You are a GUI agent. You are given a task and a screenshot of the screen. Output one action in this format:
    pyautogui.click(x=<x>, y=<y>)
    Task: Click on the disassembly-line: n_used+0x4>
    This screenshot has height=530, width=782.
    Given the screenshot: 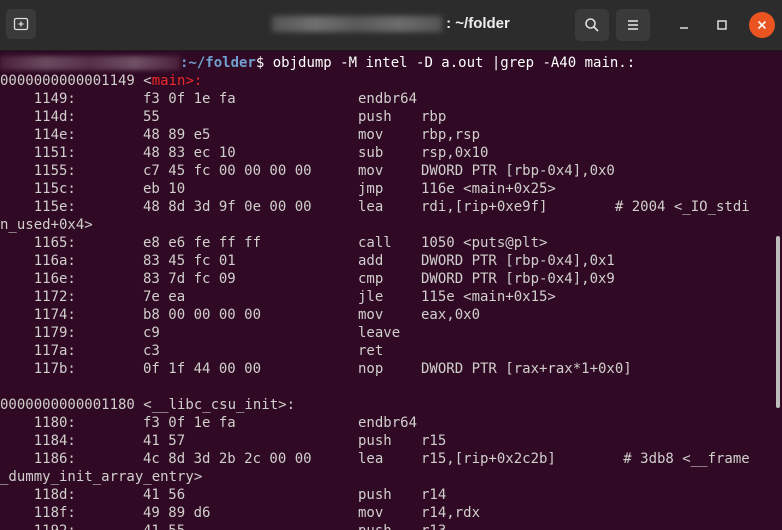 What is the action you would take?
    pyautogui.click(x=391, y=225)
    